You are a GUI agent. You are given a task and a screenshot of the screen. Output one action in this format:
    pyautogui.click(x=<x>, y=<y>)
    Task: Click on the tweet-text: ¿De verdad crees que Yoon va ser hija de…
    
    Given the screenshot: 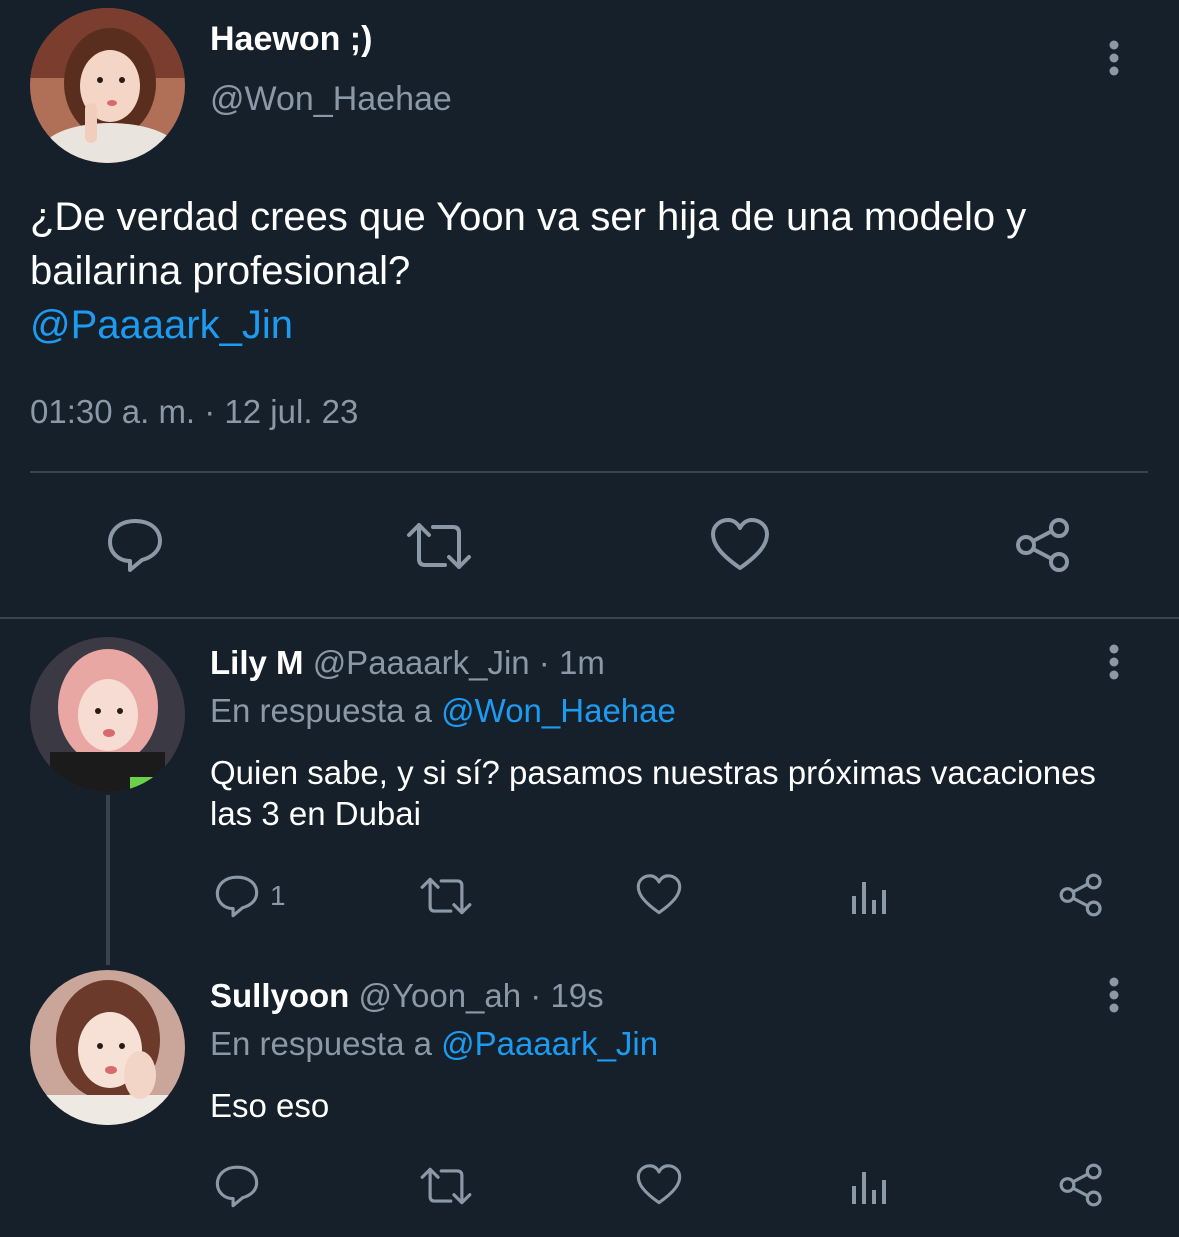 What is the action you would take?
    pyautogui.click(x=528, y=244)
    